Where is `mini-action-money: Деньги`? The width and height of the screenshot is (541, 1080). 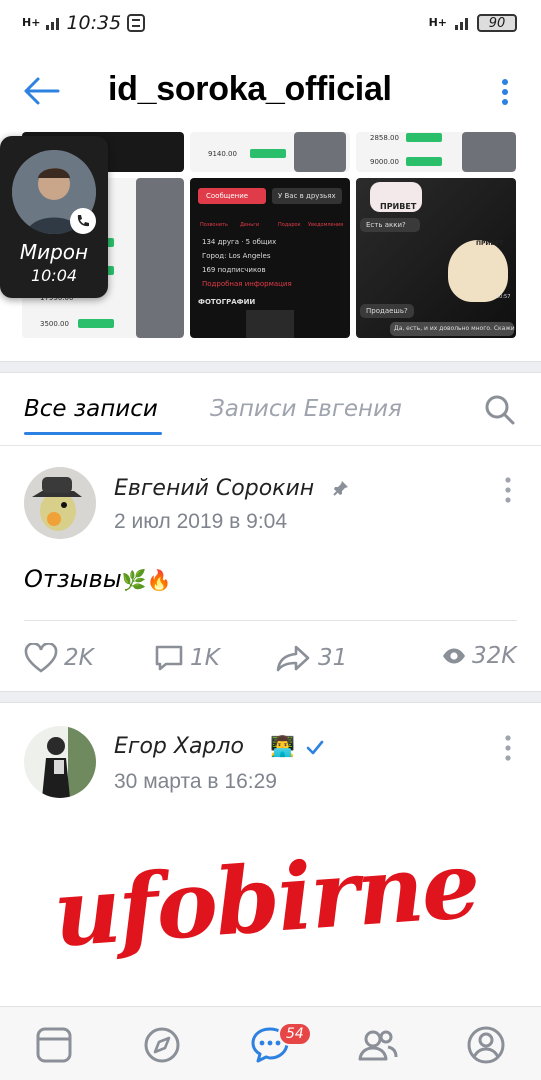
mini-action-money: Деньги is located at coordinates (250, 225).